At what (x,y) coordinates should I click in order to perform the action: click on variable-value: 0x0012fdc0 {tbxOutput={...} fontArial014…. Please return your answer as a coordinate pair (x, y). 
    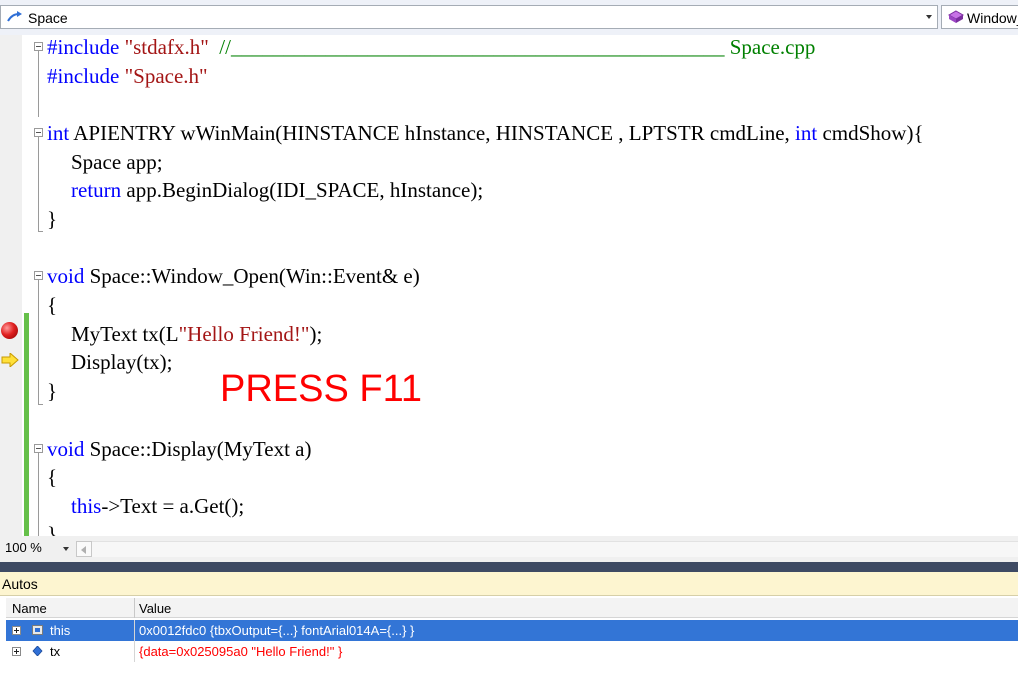
    Looking at the image, I should click on (276, 630).